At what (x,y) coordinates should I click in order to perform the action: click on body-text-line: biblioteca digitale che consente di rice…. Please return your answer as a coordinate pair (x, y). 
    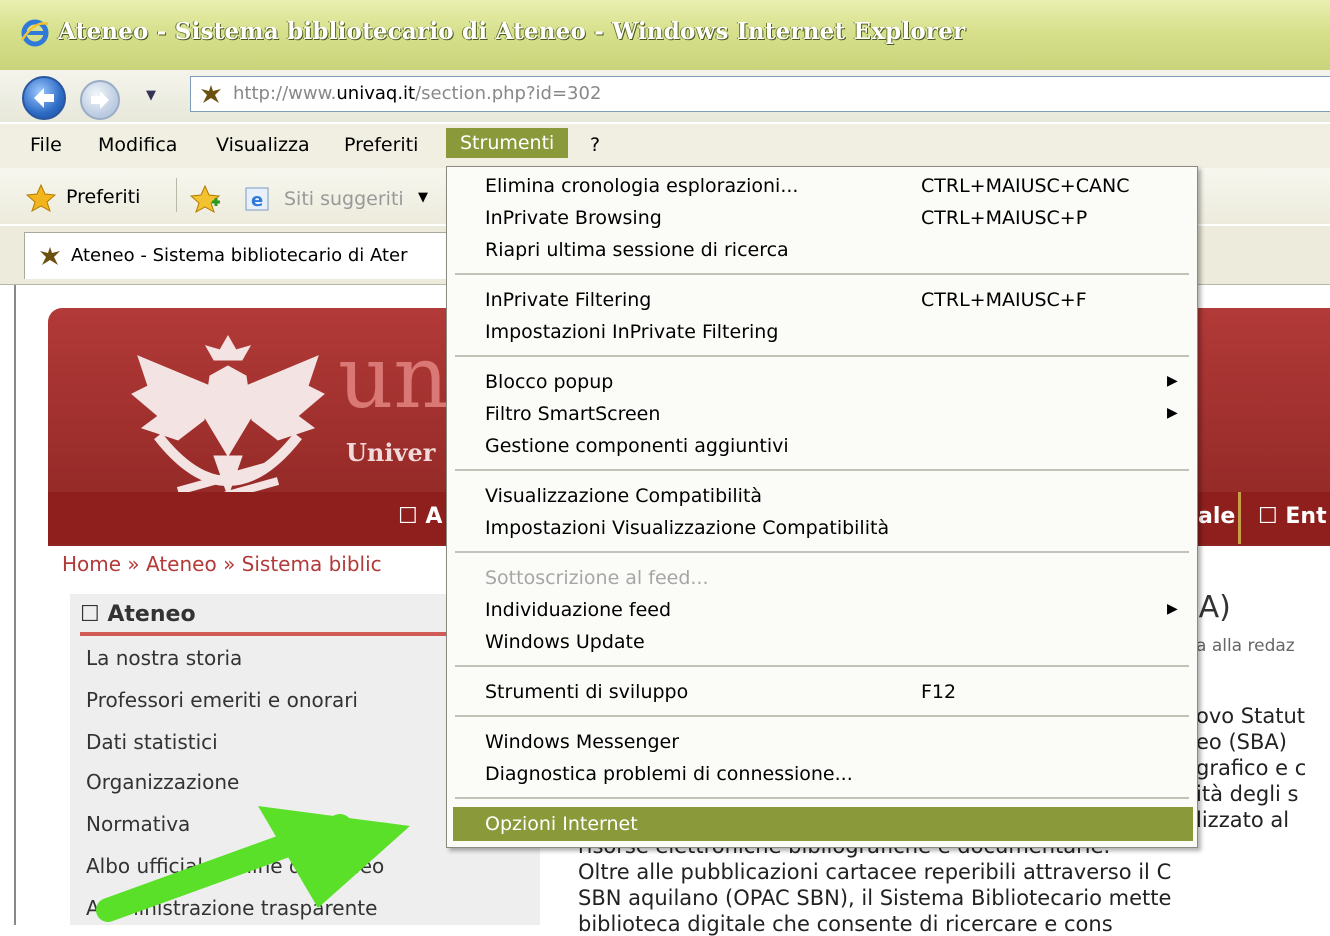
    Looking at the image, I should click on (845, 924).